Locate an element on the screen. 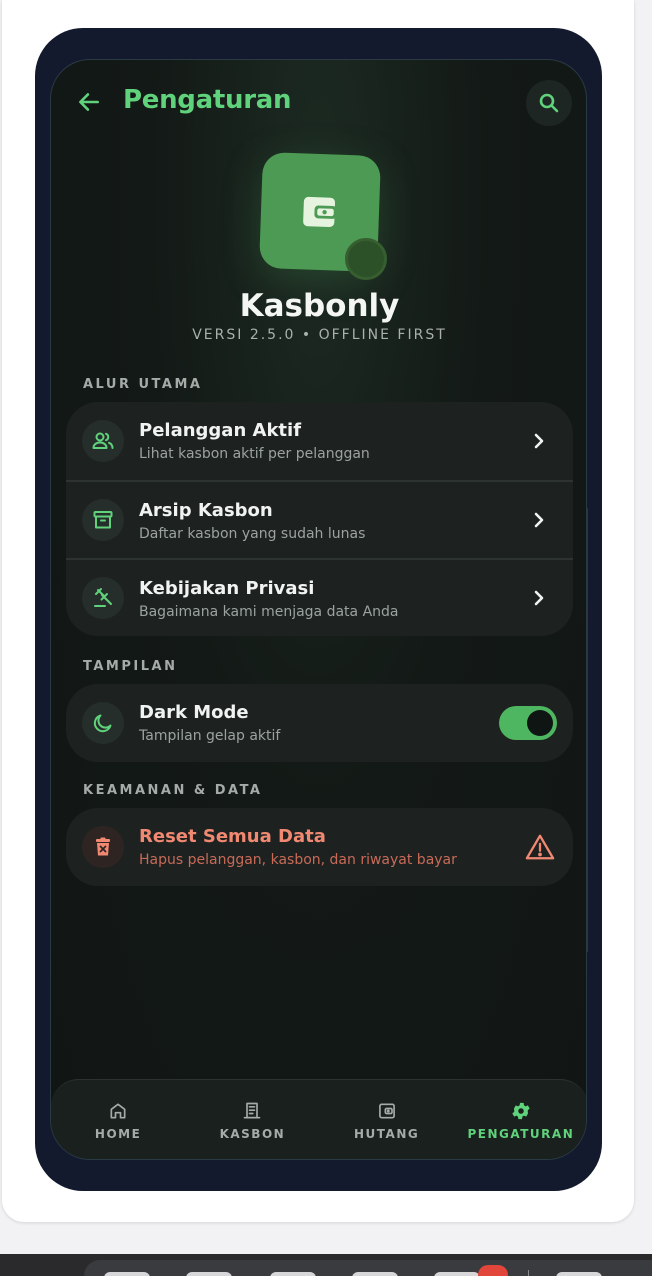 Image resolution: width=652 pixels, height=1276 pixels. dock-separator is located at coordinates (528, 1273).